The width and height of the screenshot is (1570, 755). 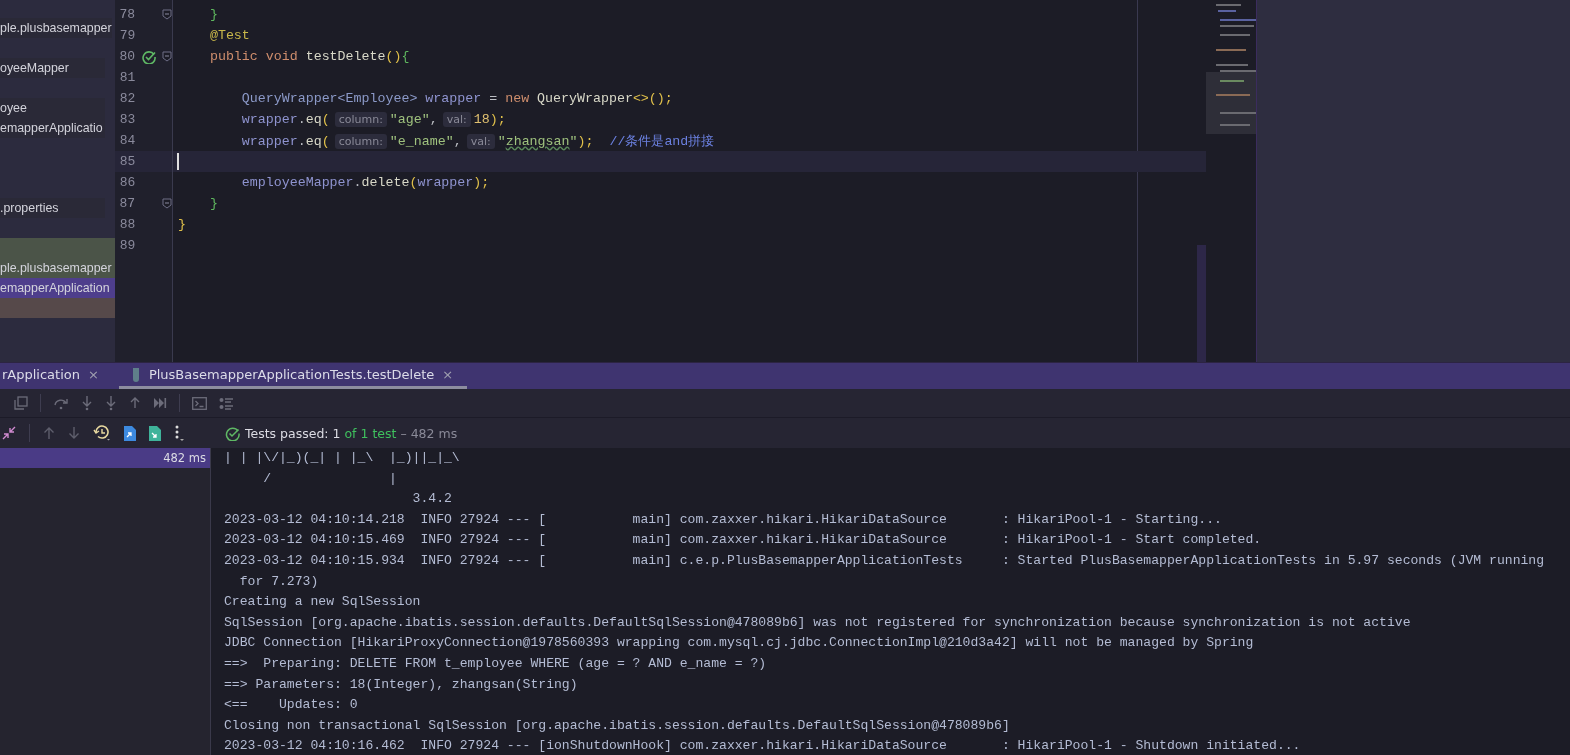 What do you see at coordinates (199, 403) in the screenshot?
I see `terminal-icon` at bounding box center [199, 403].